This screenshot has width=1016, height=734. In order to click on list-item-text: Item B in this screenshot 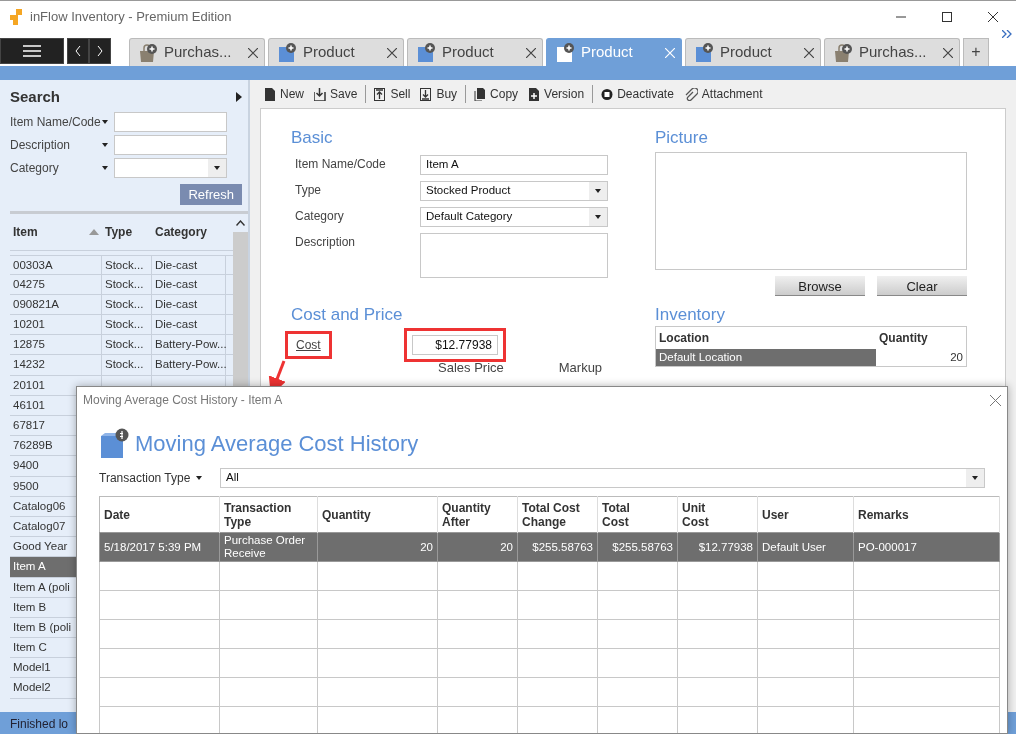, I will do `click(30, 606)`.